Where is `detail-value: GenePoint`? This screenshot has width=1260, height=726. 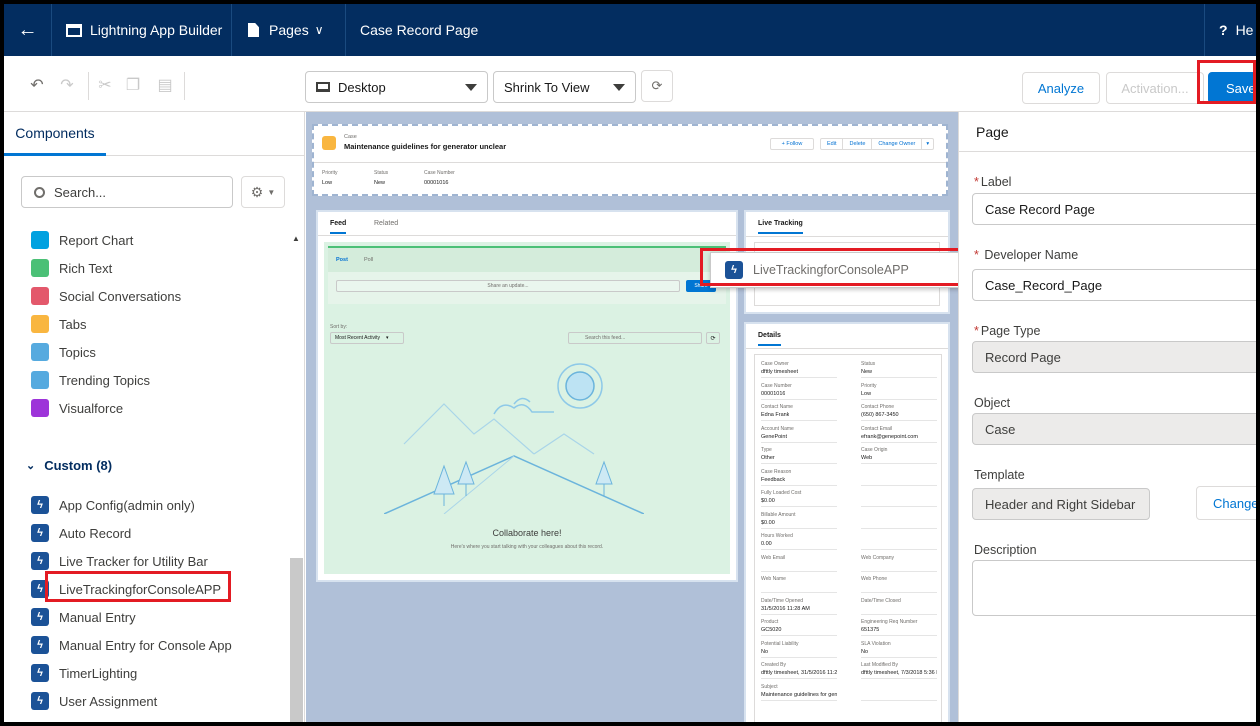
detail-value: GenePoint is located at coordinates (774, 437).